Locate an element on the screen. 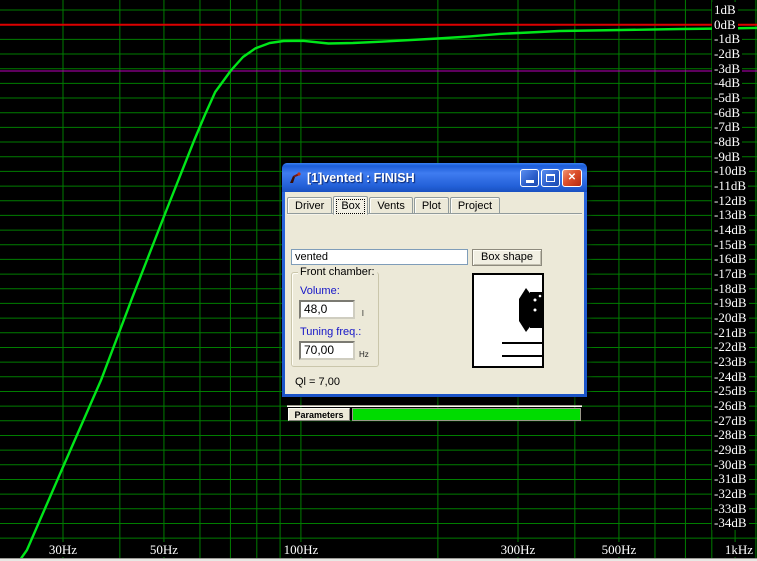 Image resolution: width=757 pixels, height=561 pixels. box-name-input: vented is located at coordinates (379, 257).